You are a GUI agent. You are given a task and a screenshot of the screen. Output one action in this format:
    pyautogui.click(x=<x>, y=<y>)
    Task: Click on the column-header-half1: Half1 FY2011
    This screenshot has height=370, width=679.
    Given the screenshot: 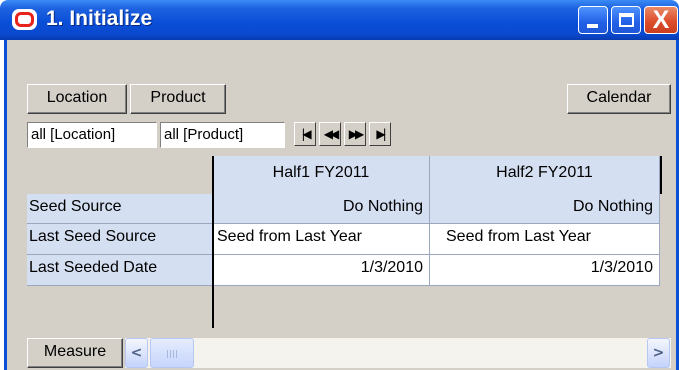 What is the action you would take?
    pyautogui.click(x=321, y=175)
    